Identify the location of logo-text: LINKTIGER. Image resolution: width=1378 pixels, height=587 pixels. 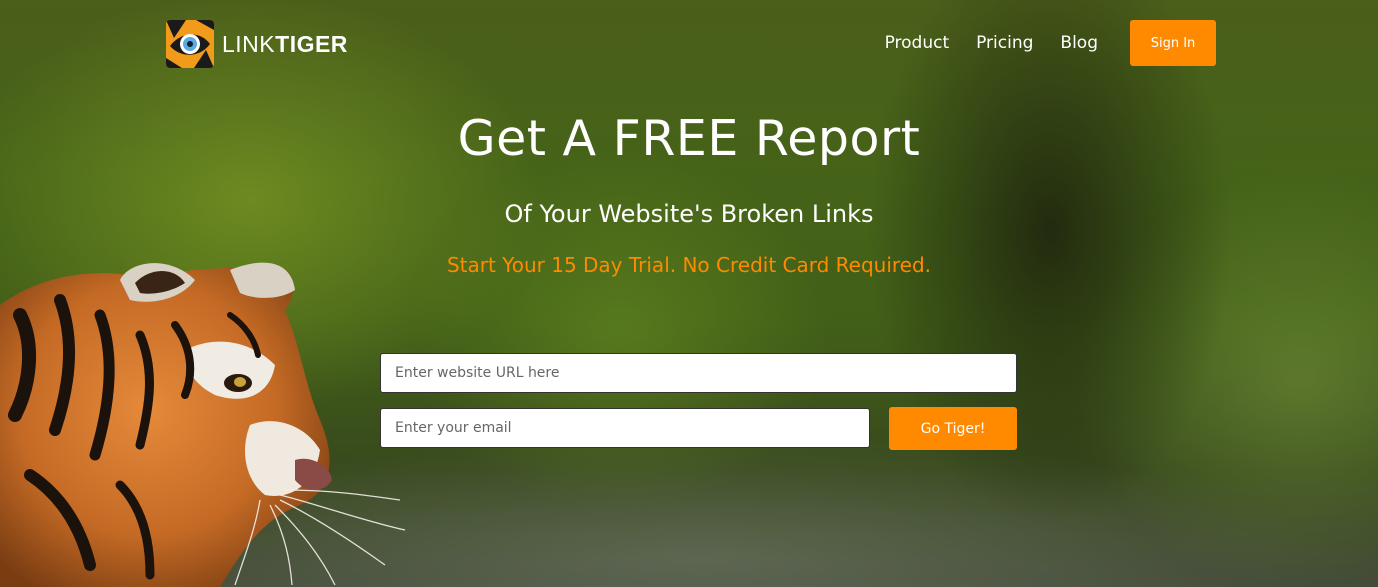
(285, 44).